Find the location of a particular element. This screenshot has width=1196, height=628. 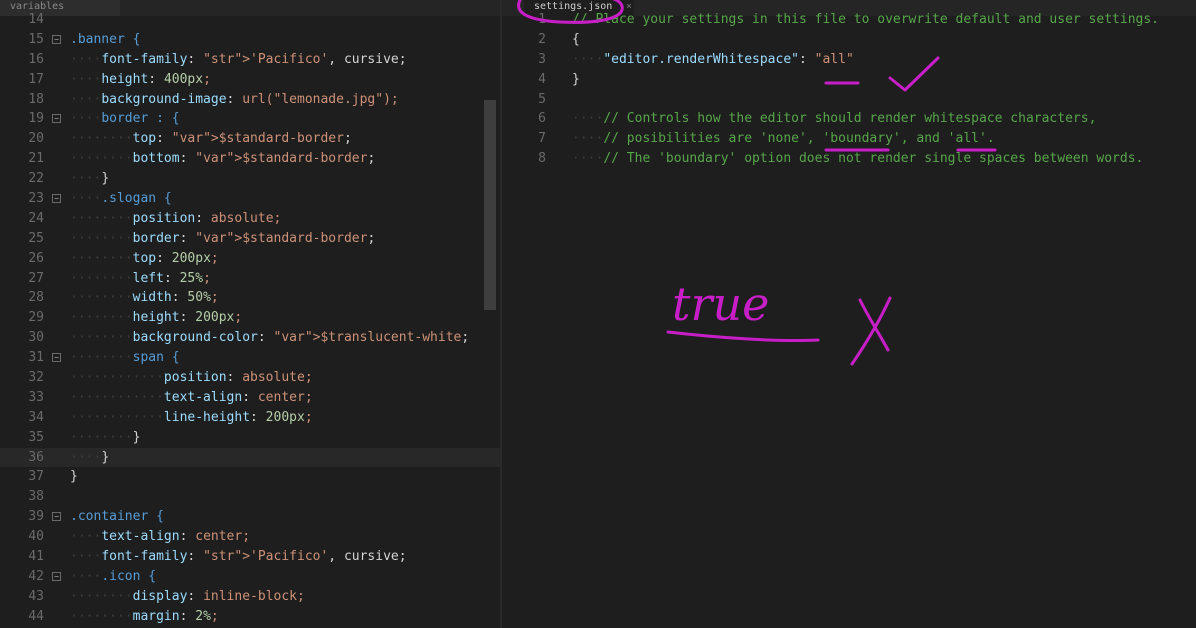

code-text: ············position: absolute; is located at coordinates (191, 378).